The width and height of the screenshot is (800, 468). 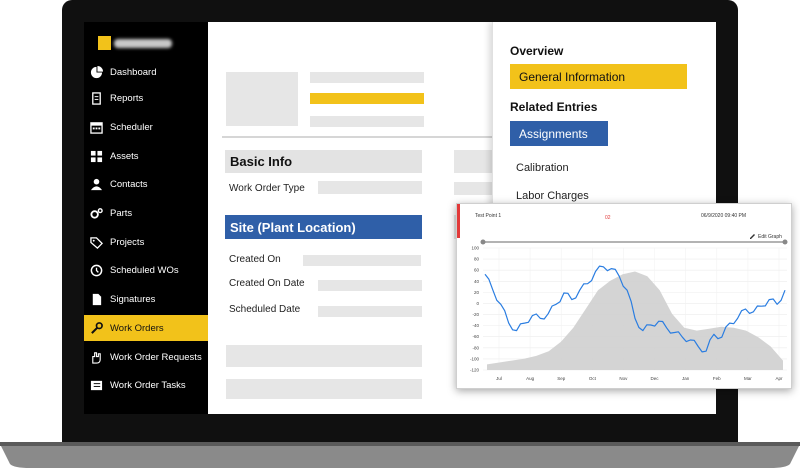 What do you see at coordinates (367, 77) in the screenshot?
I see `title-placeholder` at bounding box center [367, 77].